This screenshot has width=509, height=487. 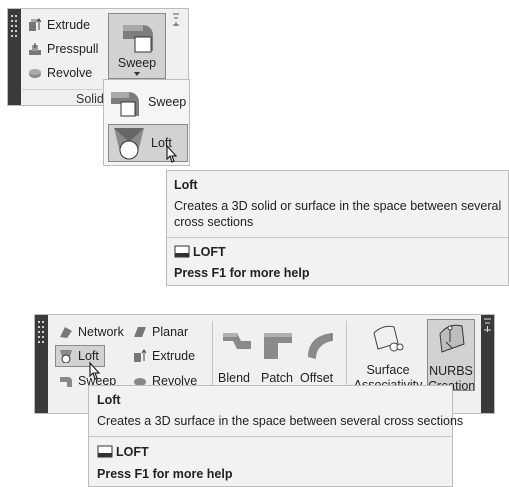 I want to click on sweep-button-label: Sweep, so click(x=137, y=63).